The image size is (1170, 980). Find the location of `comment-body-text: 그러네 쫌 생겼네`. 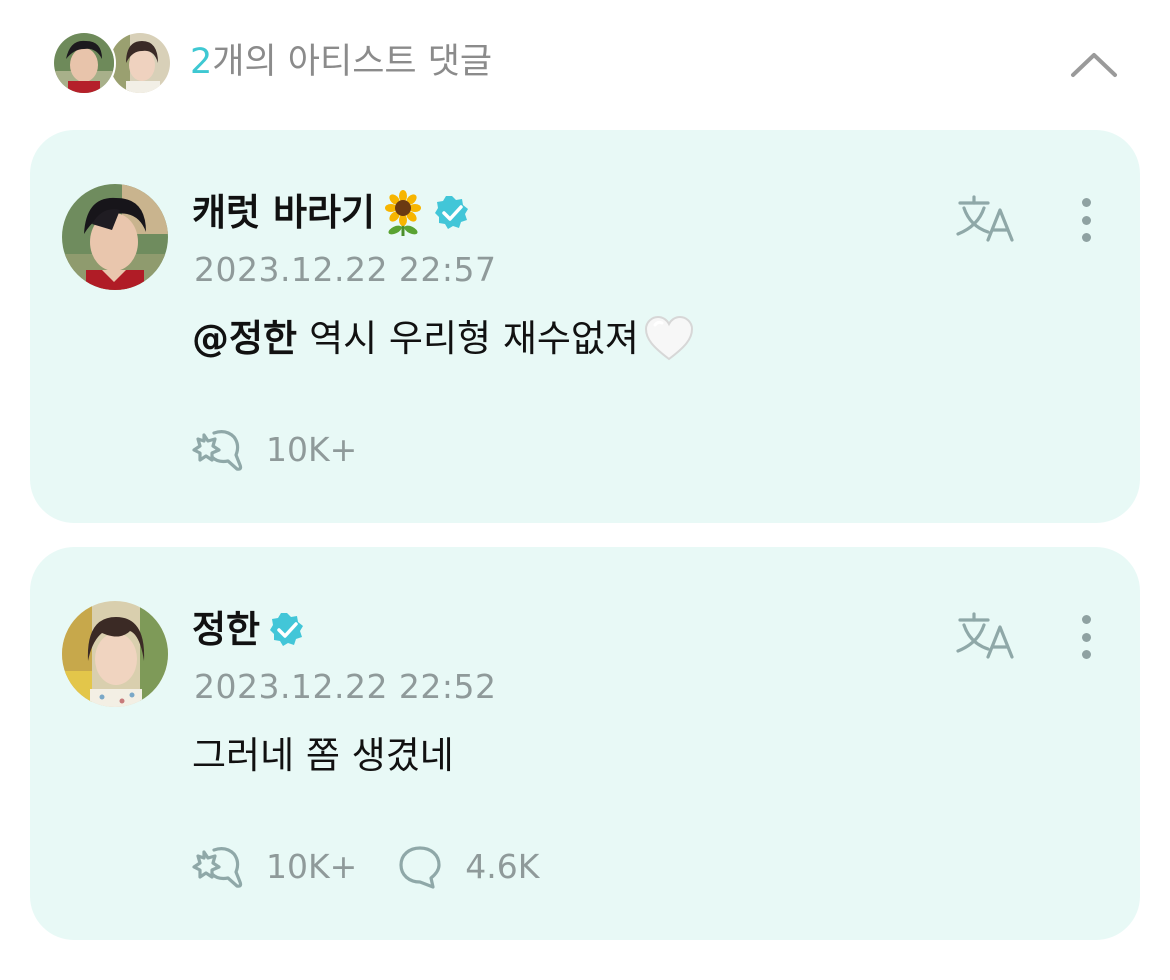

comment-body-text: 그러네 쫌 생겼네 is located at coordinates (323, 755).